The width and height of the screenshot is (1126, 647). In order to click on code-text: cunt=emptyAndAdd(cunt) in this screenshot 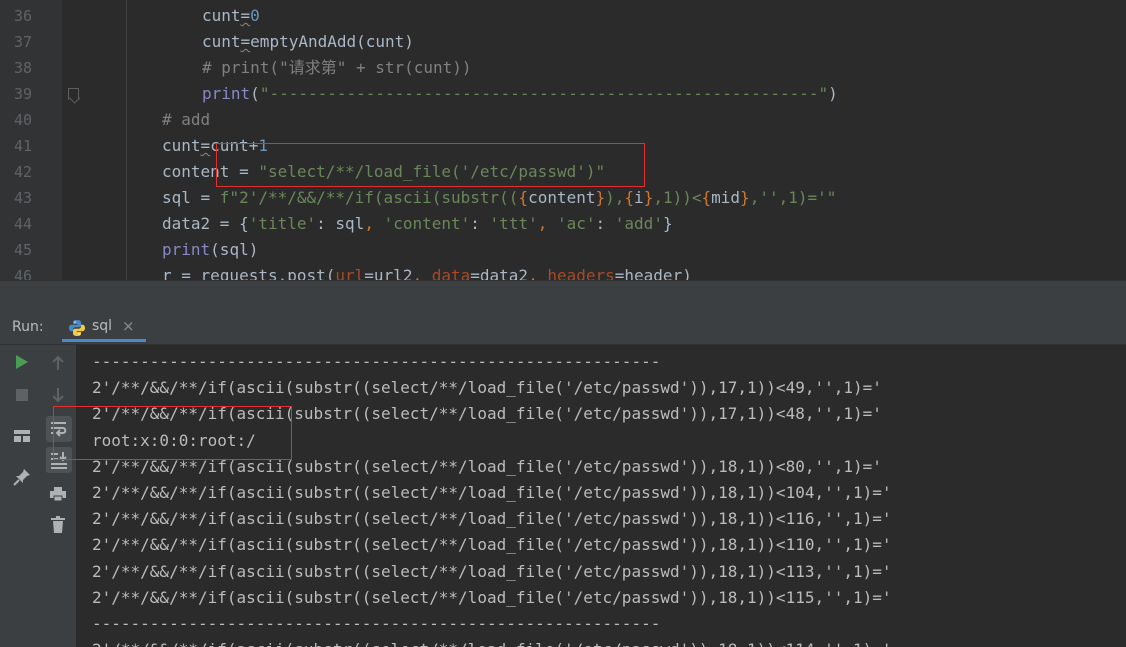, I will do `click(308, 42)`.